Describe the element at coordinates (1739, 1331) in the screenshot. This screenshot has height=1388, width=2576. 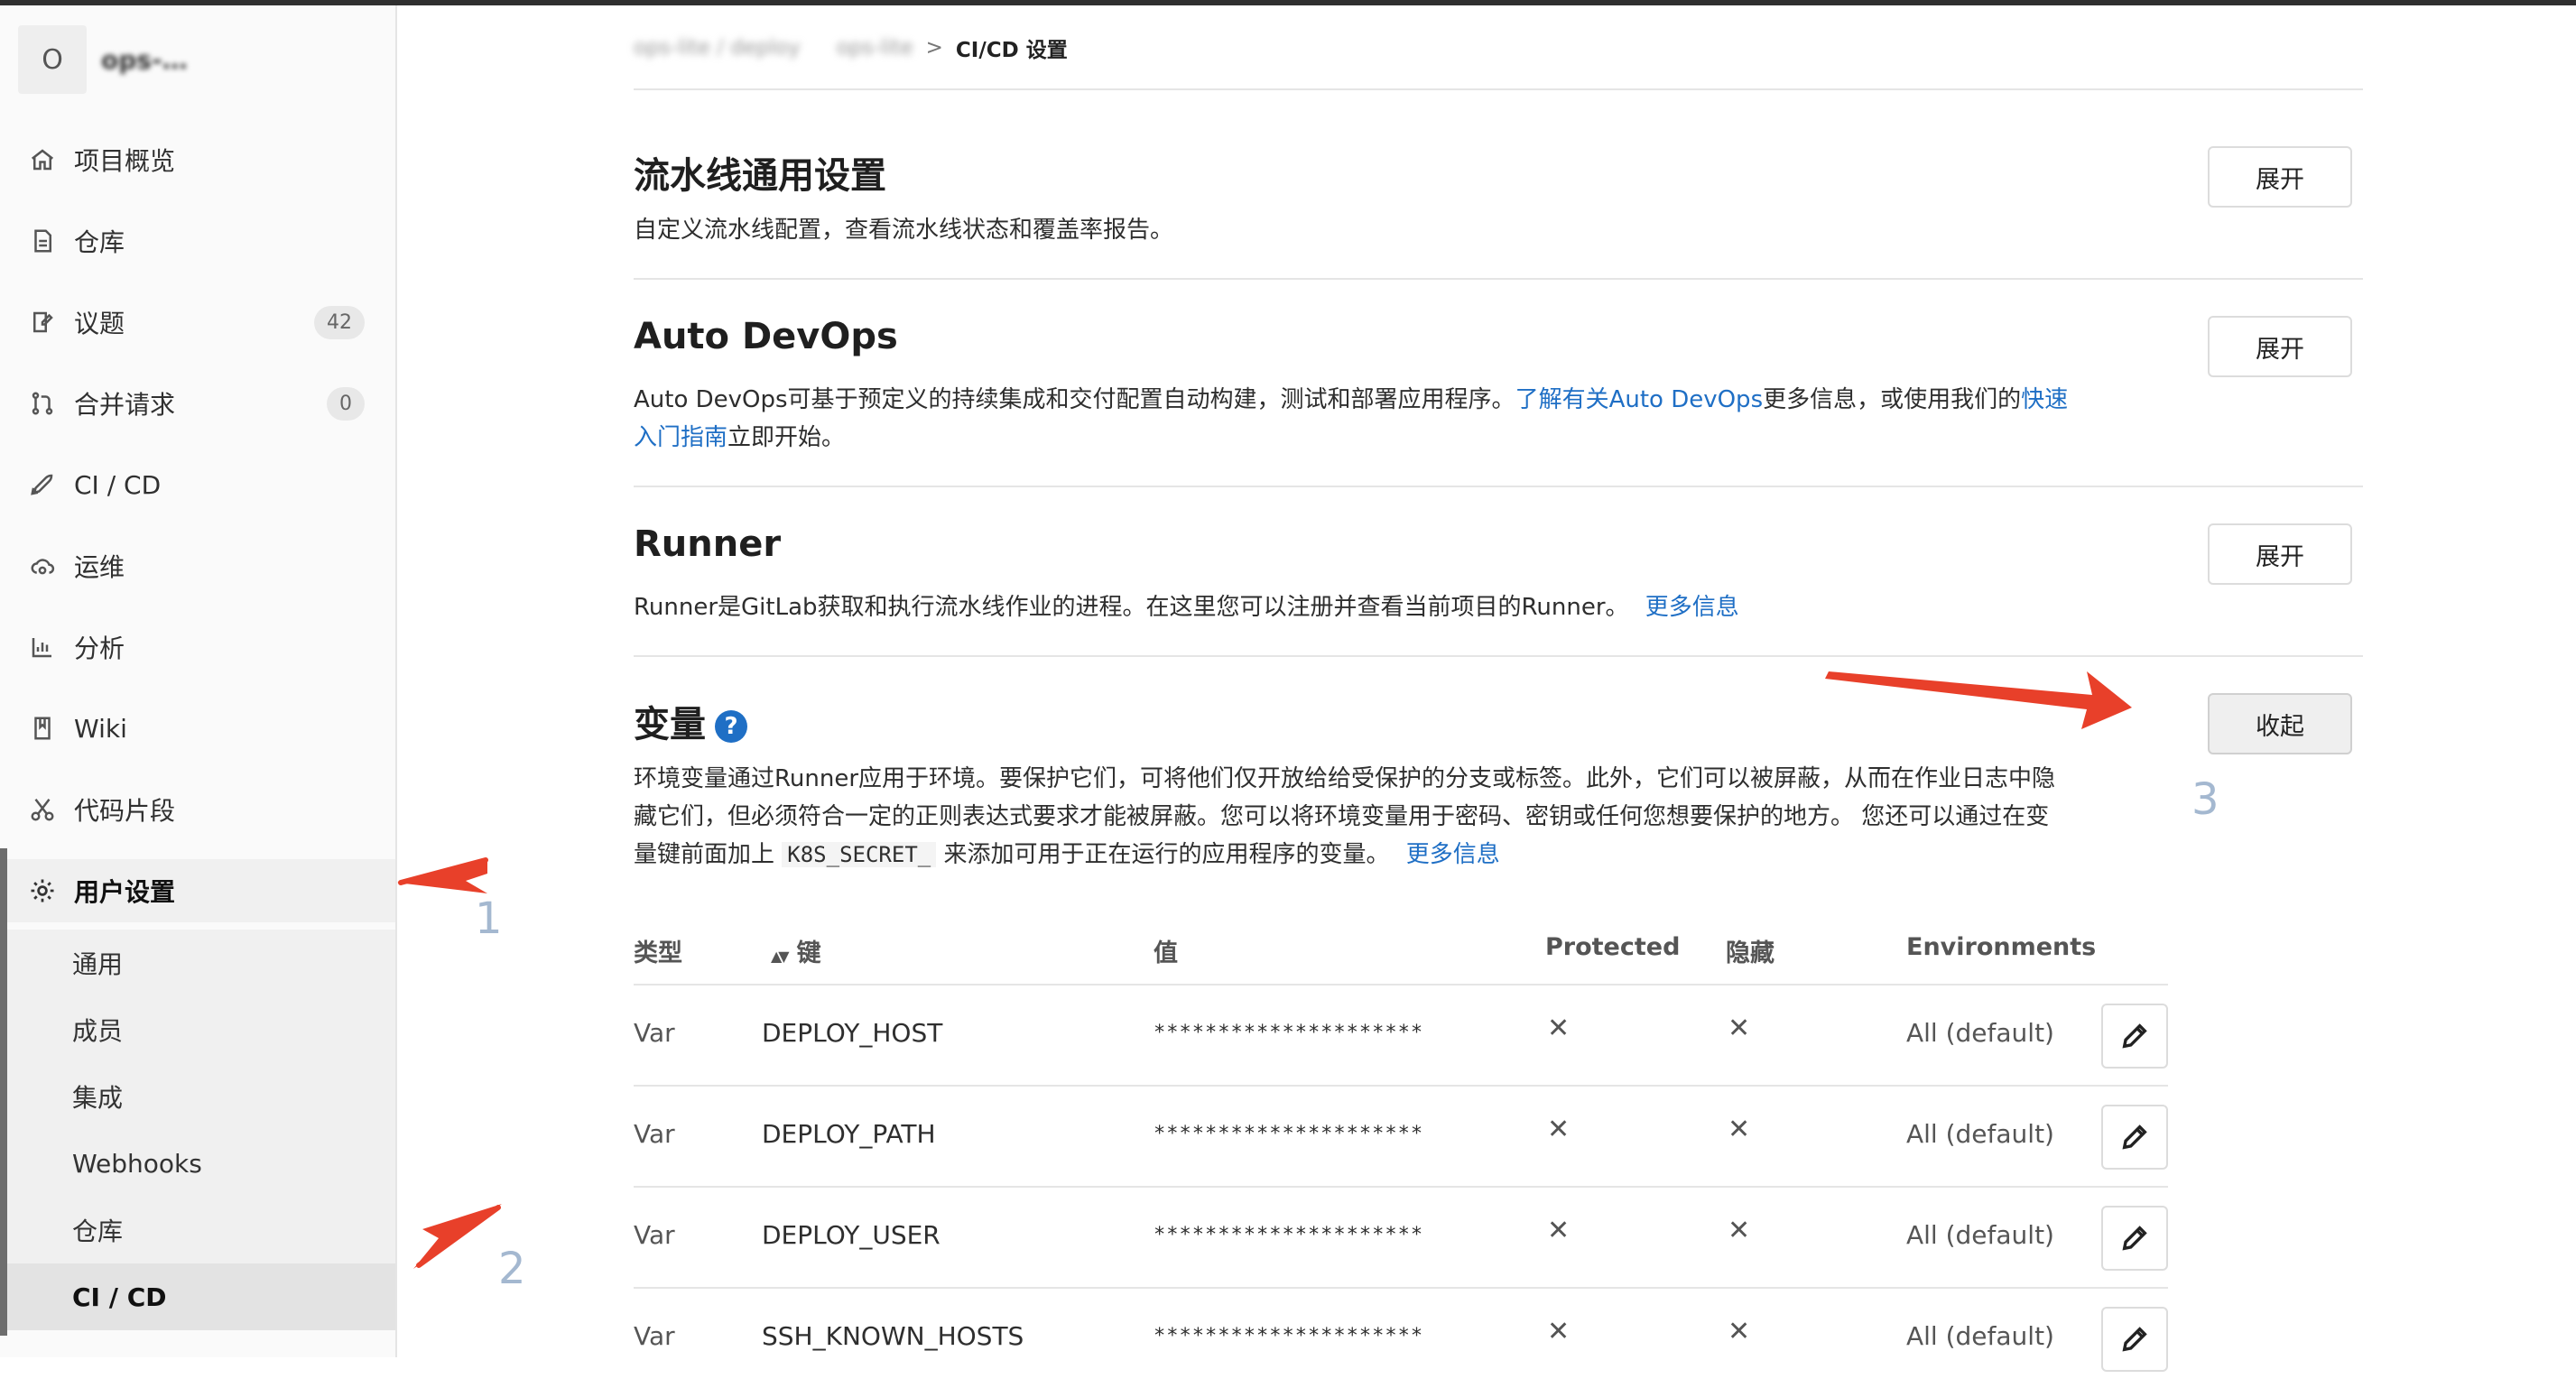
I see `masked-x-icon: ✕` at that location.